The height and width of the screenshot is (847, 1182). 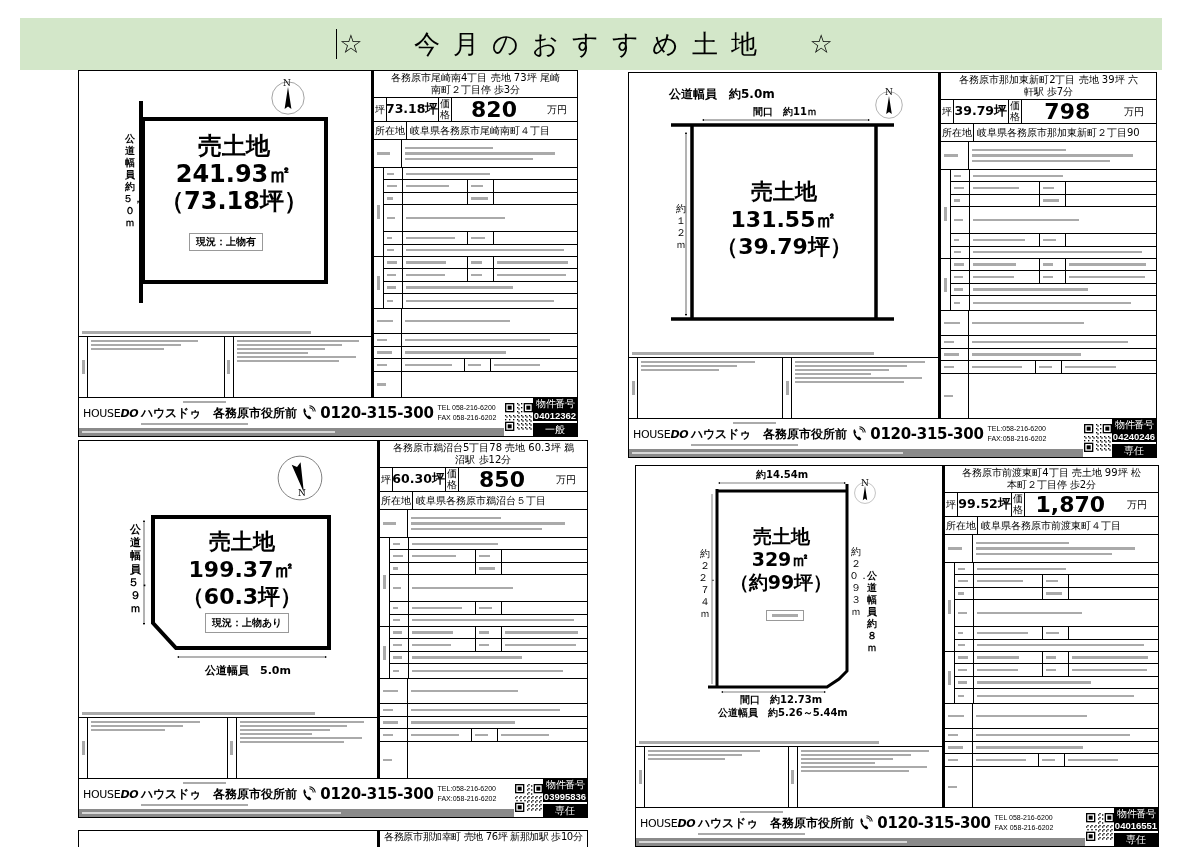 I want to click on tsubo-value: 73.18坪, so click(x=412, y=109).